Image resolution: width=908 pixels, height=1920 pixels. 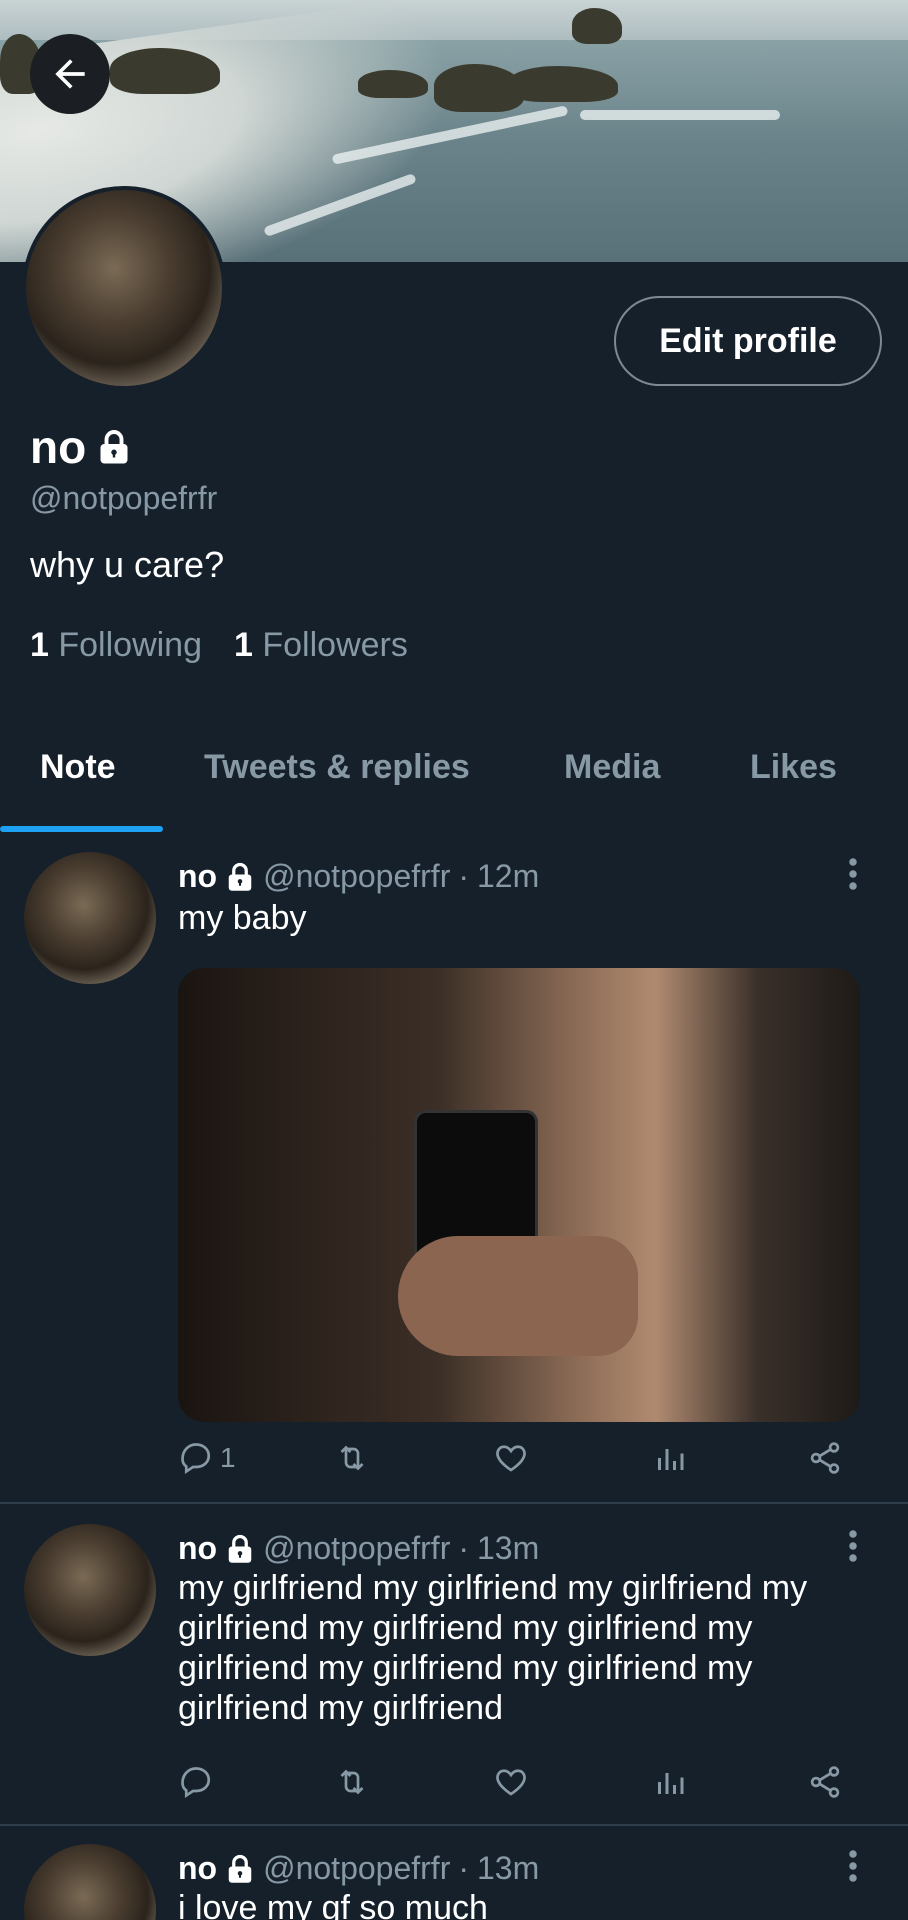 I want to click on followers-link: 1 Followers, so click(x=321, y=645).